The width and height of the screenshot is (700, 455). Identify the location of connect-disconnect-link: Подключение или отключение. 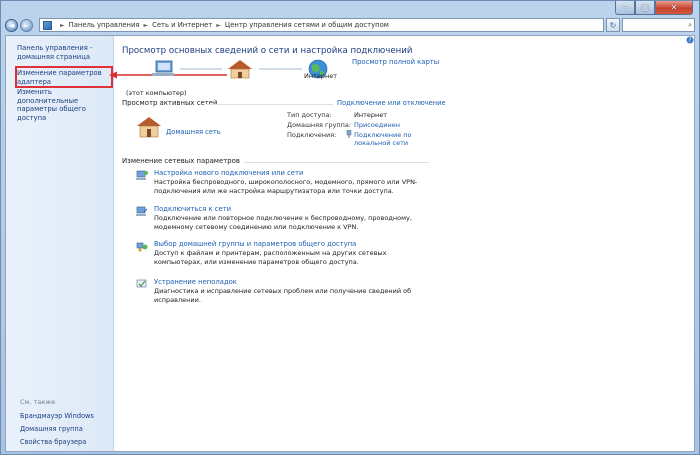
(391, 103).